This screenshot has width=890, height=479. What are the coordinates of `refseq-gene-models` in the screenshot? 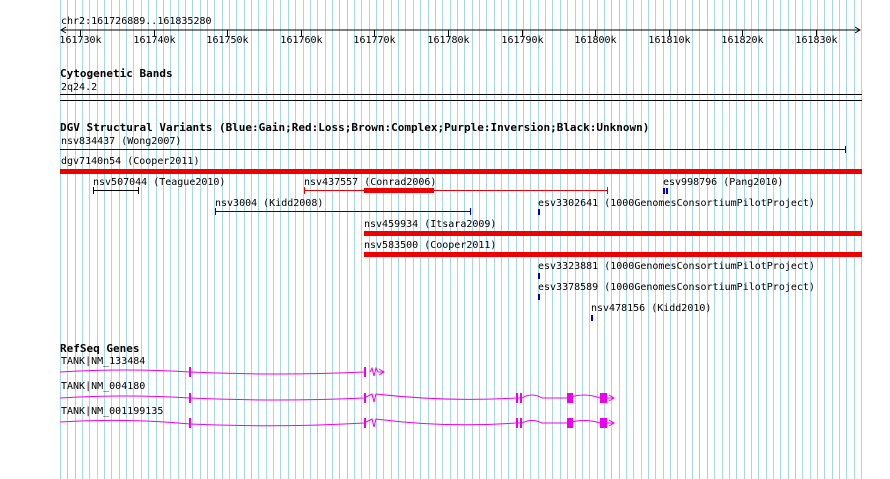 It's located at (337, 397).